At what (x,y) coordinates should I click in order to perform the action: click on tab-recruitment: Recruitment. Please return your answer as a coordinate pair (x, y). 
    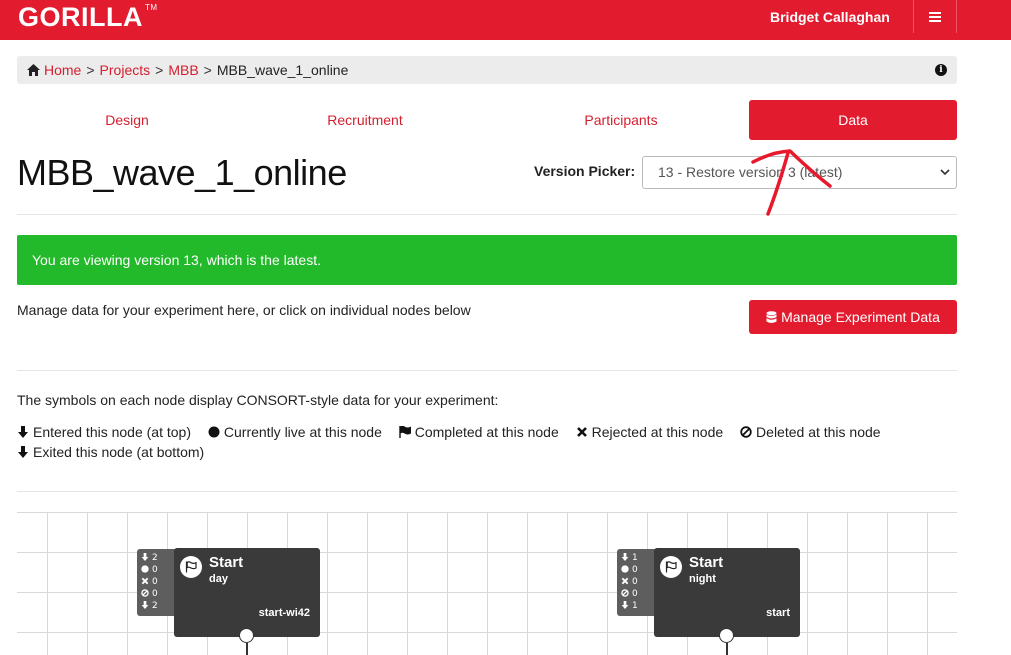
    Looking at the image, I should click on (365, 120).